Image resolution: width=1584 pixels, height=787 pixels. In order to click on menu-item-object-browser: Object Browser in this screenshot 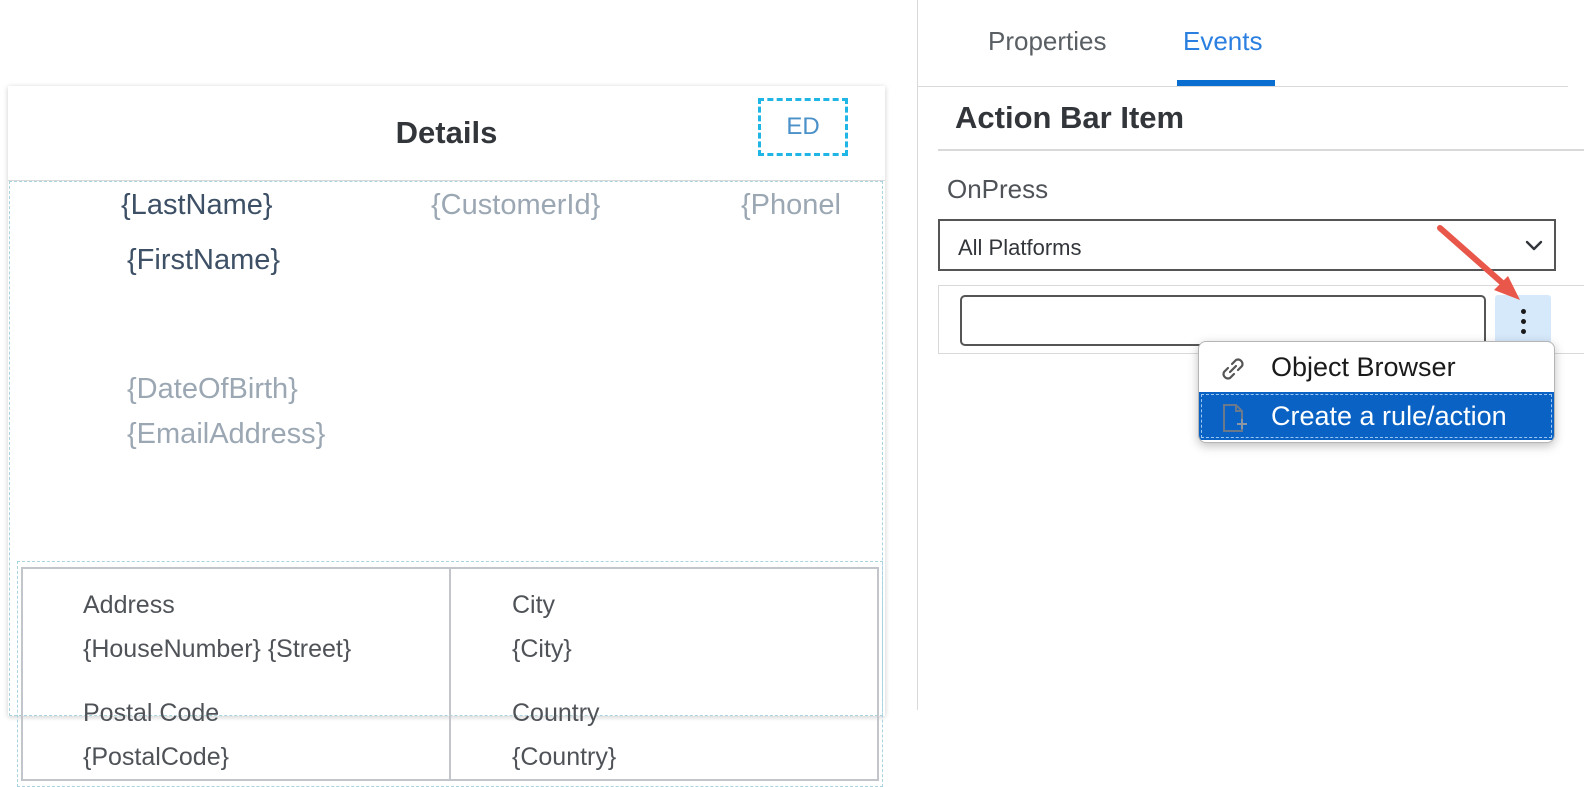, I will do `click(1376, 367)`.